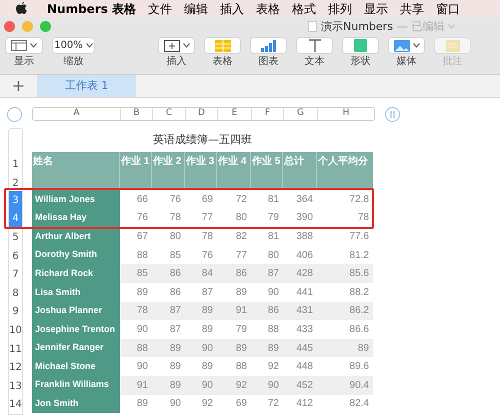 The width and height of the screenshot is (500, 417). I want to click on app-menu: Numbers 表格, so click(91, 9).